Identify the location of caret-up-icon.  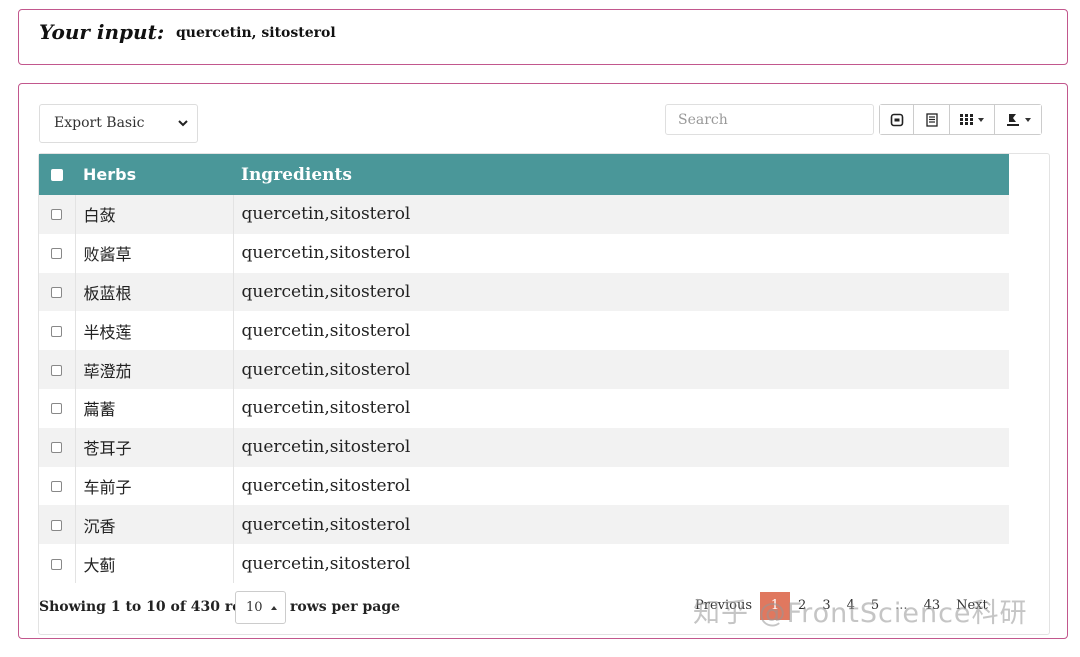
(273, 607).